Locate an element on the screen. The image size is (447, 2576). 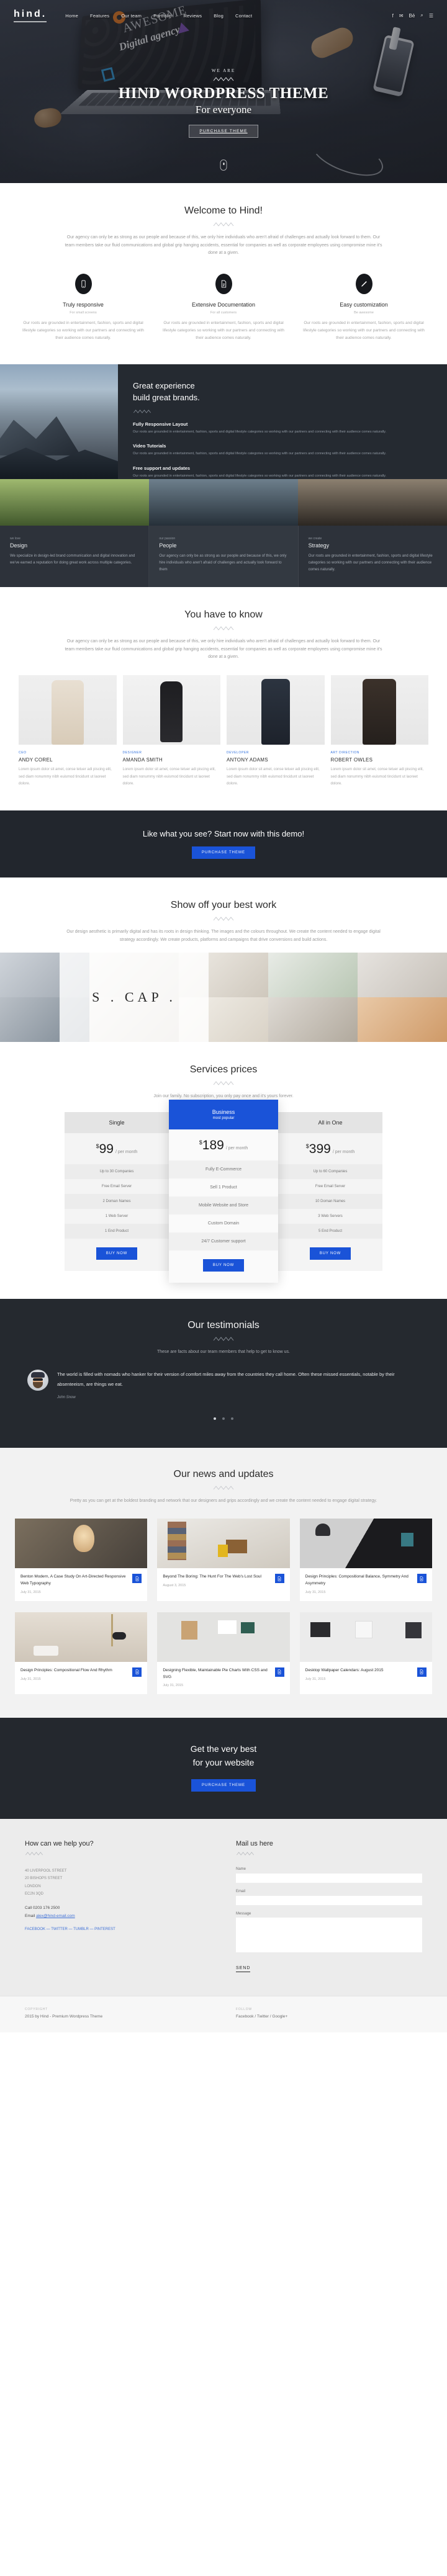
team-member-photo is located at coordinates (68, 710).